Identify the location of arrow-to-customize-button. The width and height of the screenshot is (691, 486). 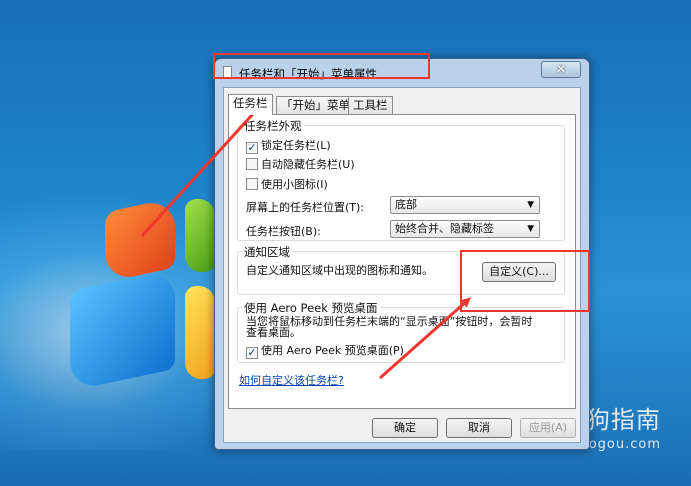
(425, 338).